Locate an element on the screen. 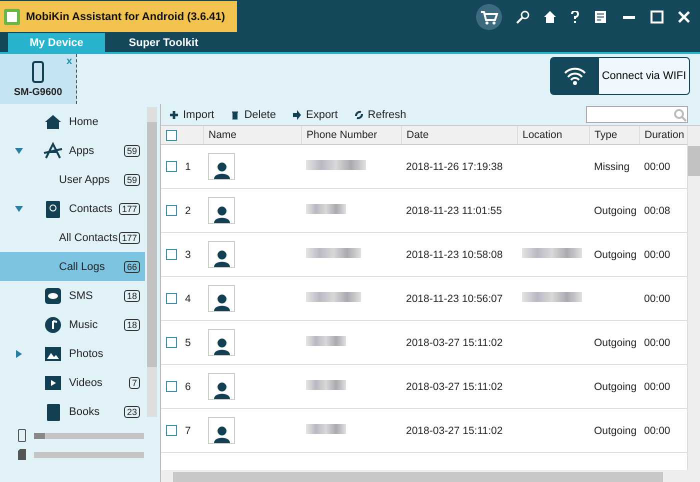 This screenshot has height=482, width=700. row-number: 4 is located at coordinates (188, 298).